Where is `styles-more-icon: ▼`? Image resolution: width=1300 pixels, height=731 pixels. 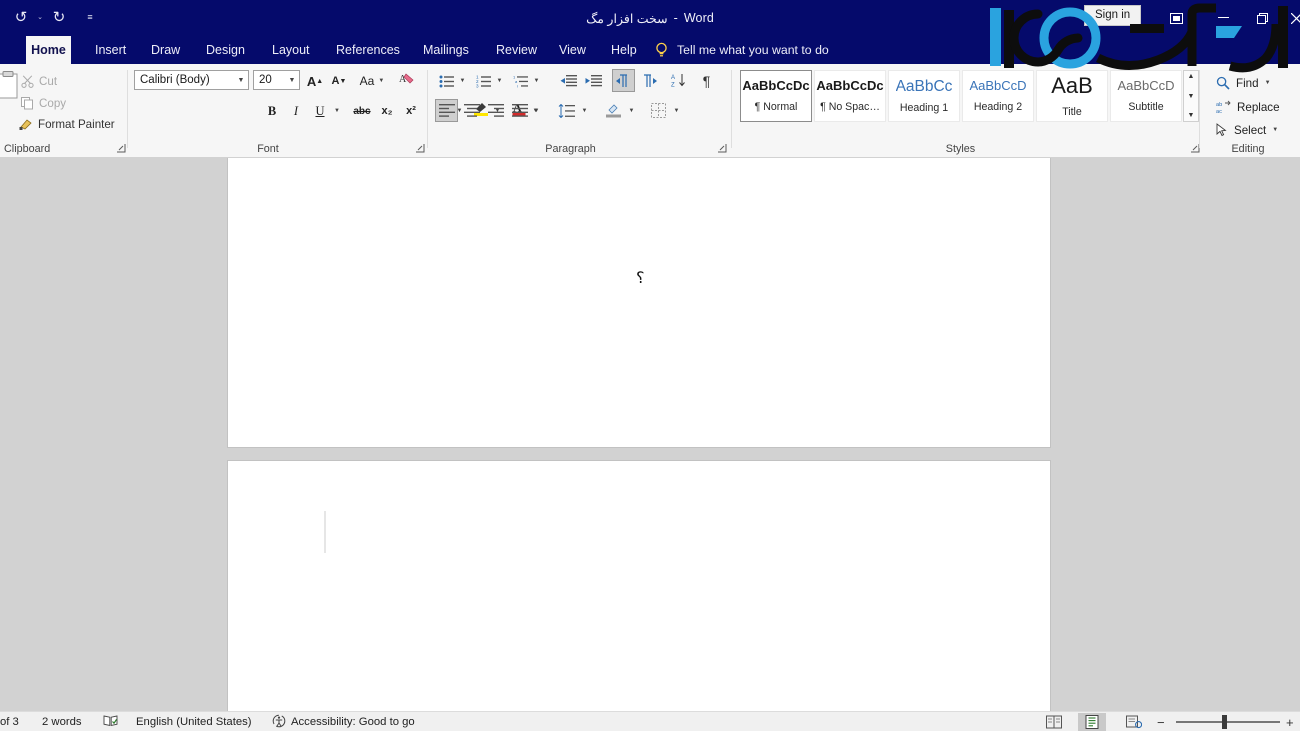 styles-more-icon: ▼ is located at coordinates (1191, 115).